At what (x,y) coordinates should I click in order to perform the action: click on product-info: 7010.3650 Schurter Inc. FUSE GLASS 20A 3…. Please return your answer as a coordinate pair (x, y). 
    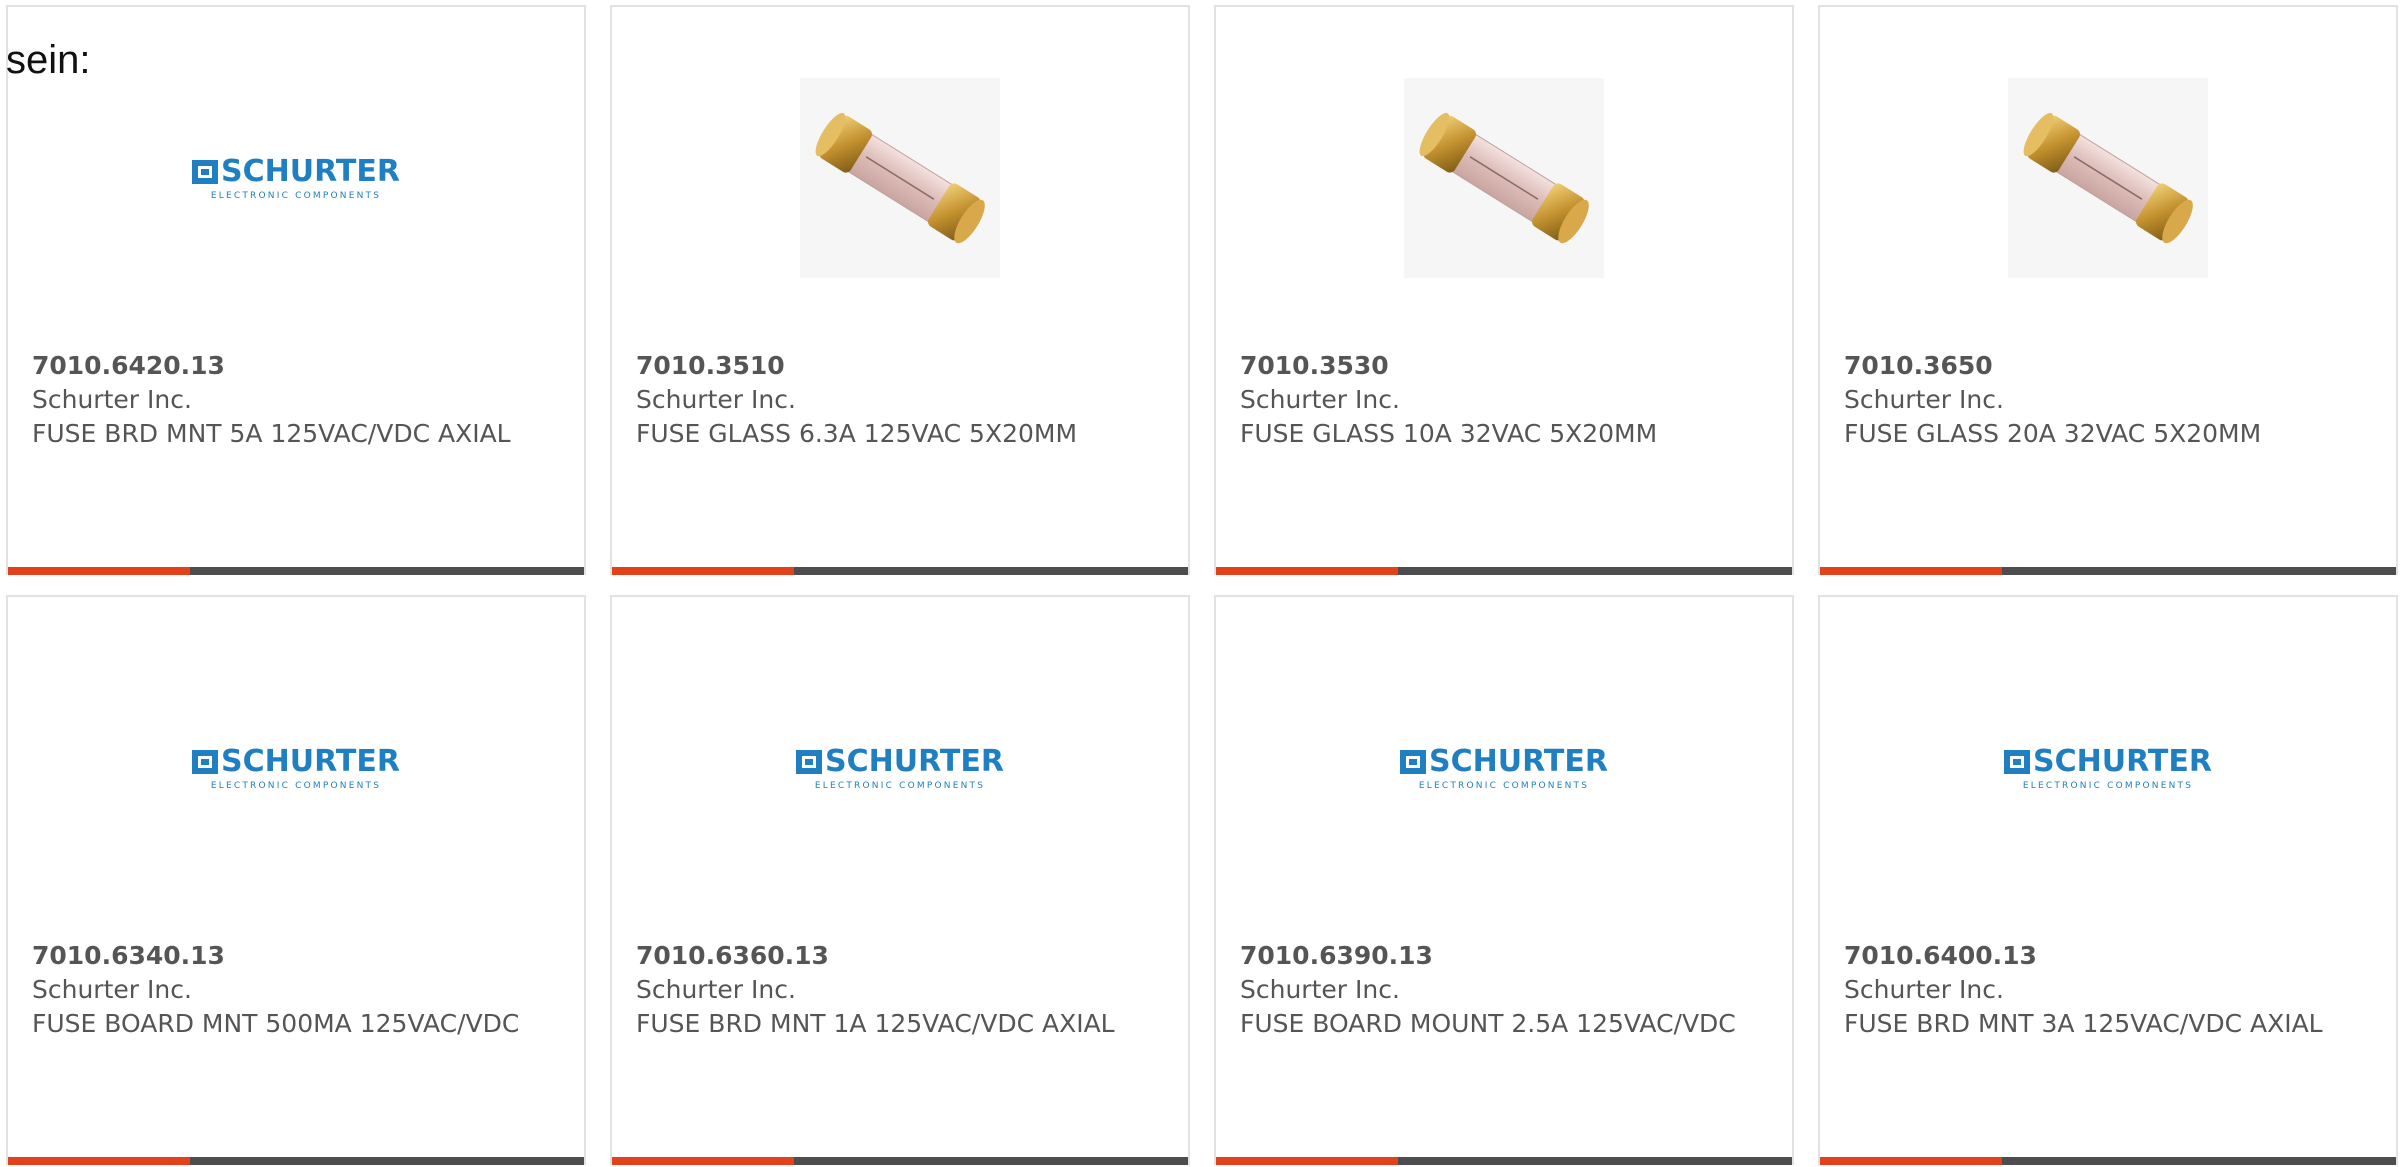
    Looking at the image, I should click on (2108, 400).